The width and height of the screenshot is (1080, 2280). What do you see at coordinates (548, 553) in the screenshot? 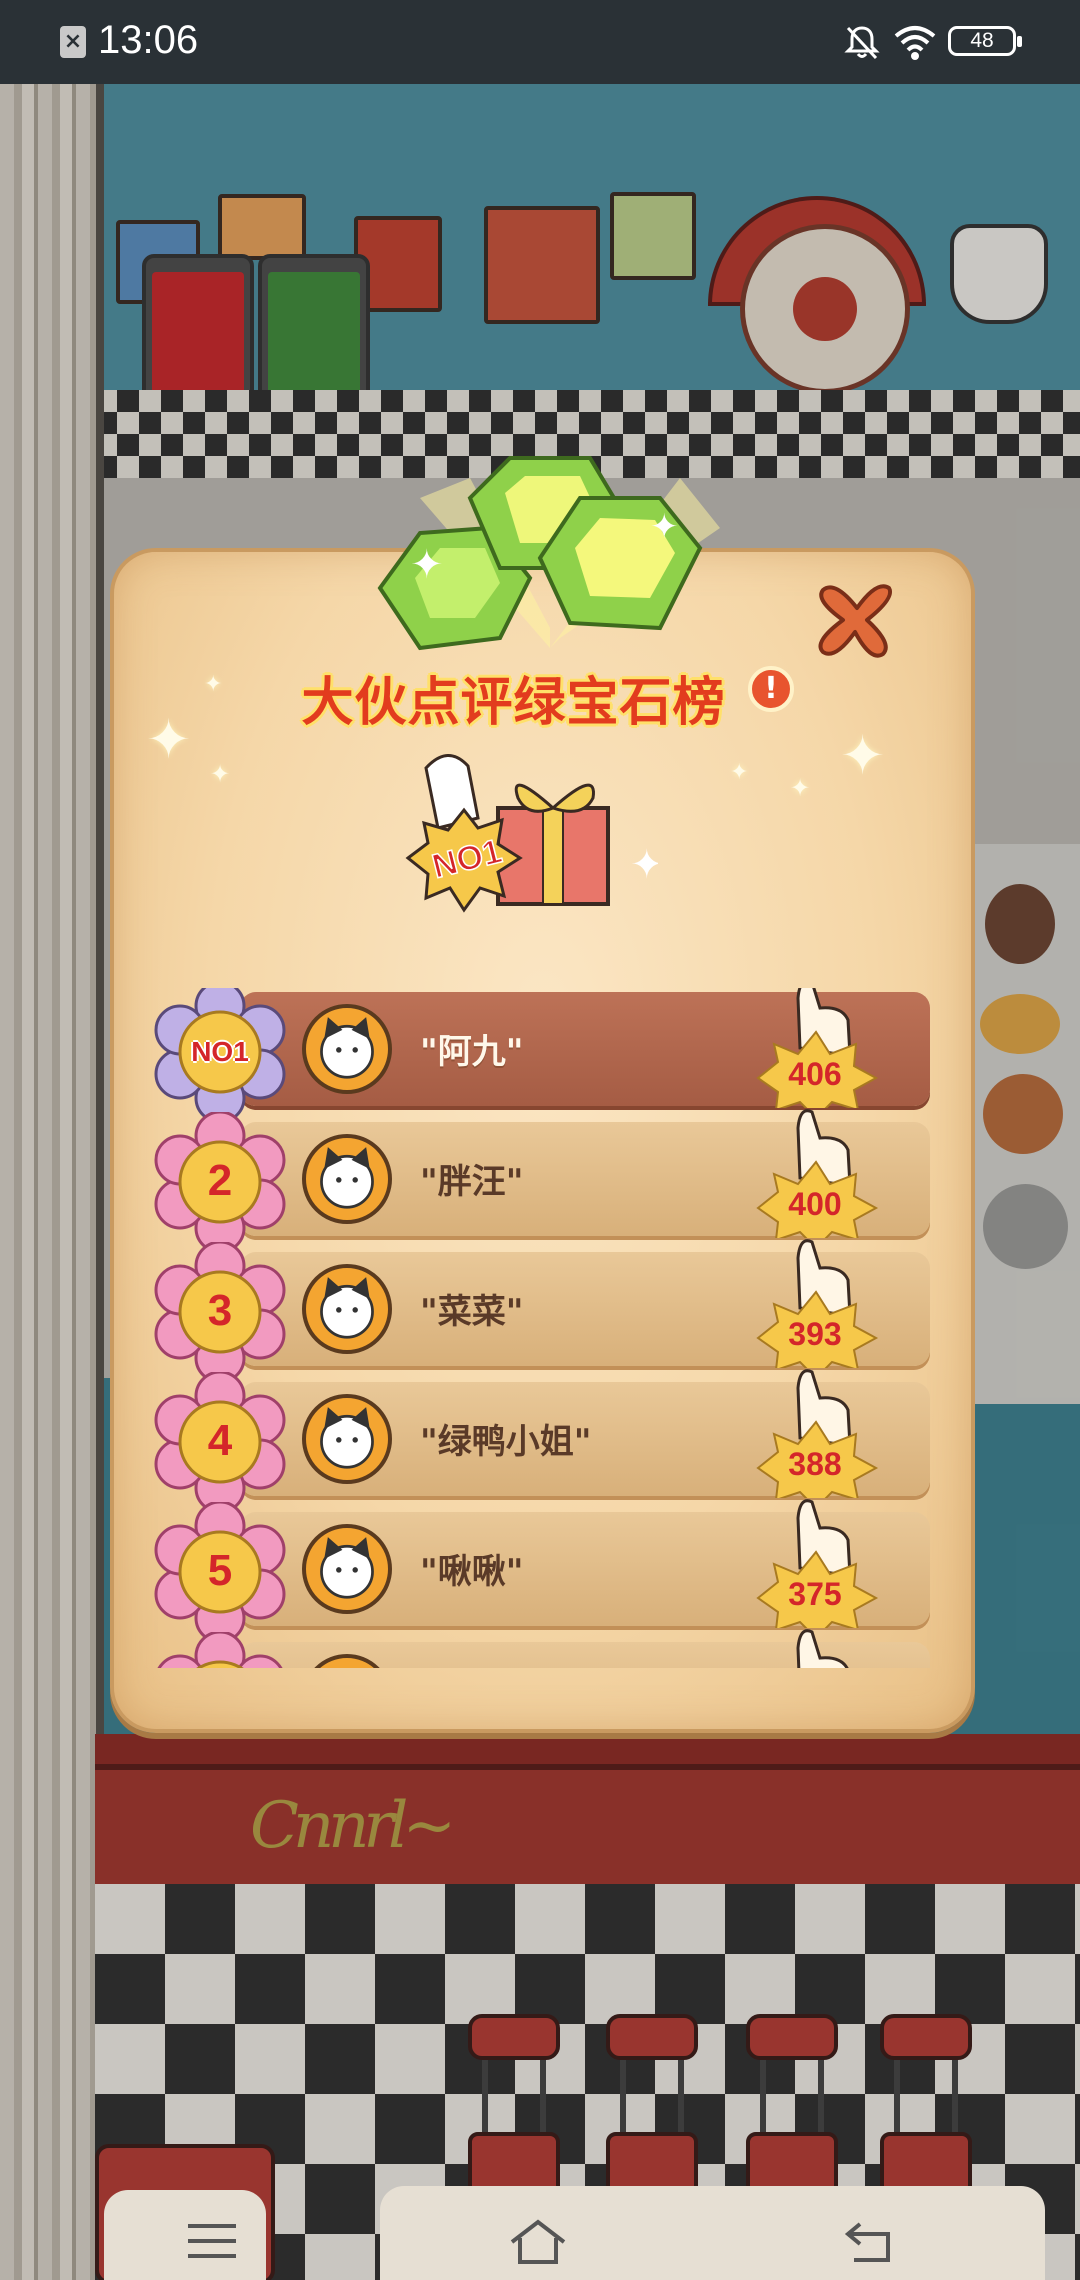
I see `green-gems-icon: ✦ ✦` at bounding box center [548, 553].